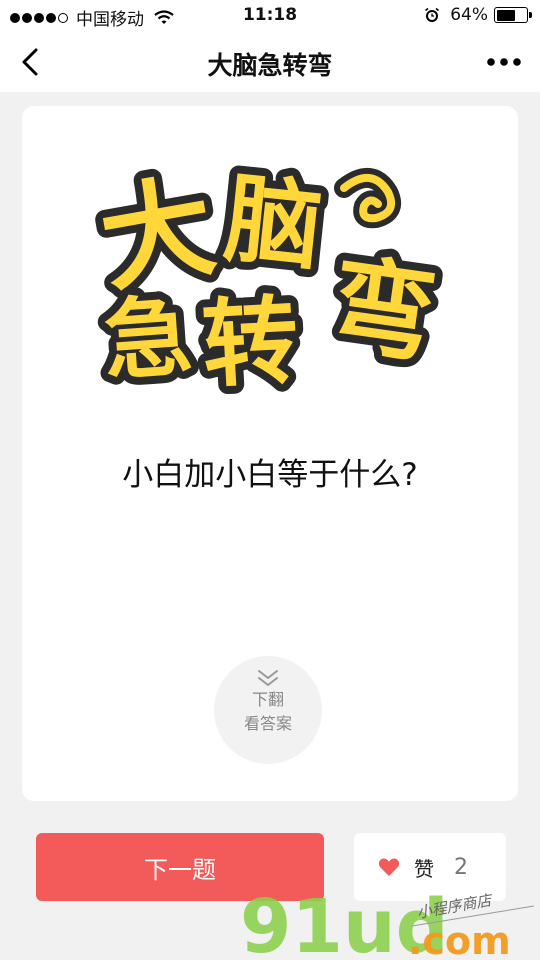 The width and height of the screenshot is (540, 960). What do you see at coordinates (383, 310) in the screenshot?
I see `svg-text: 弯` at bounding box center [383, 310].